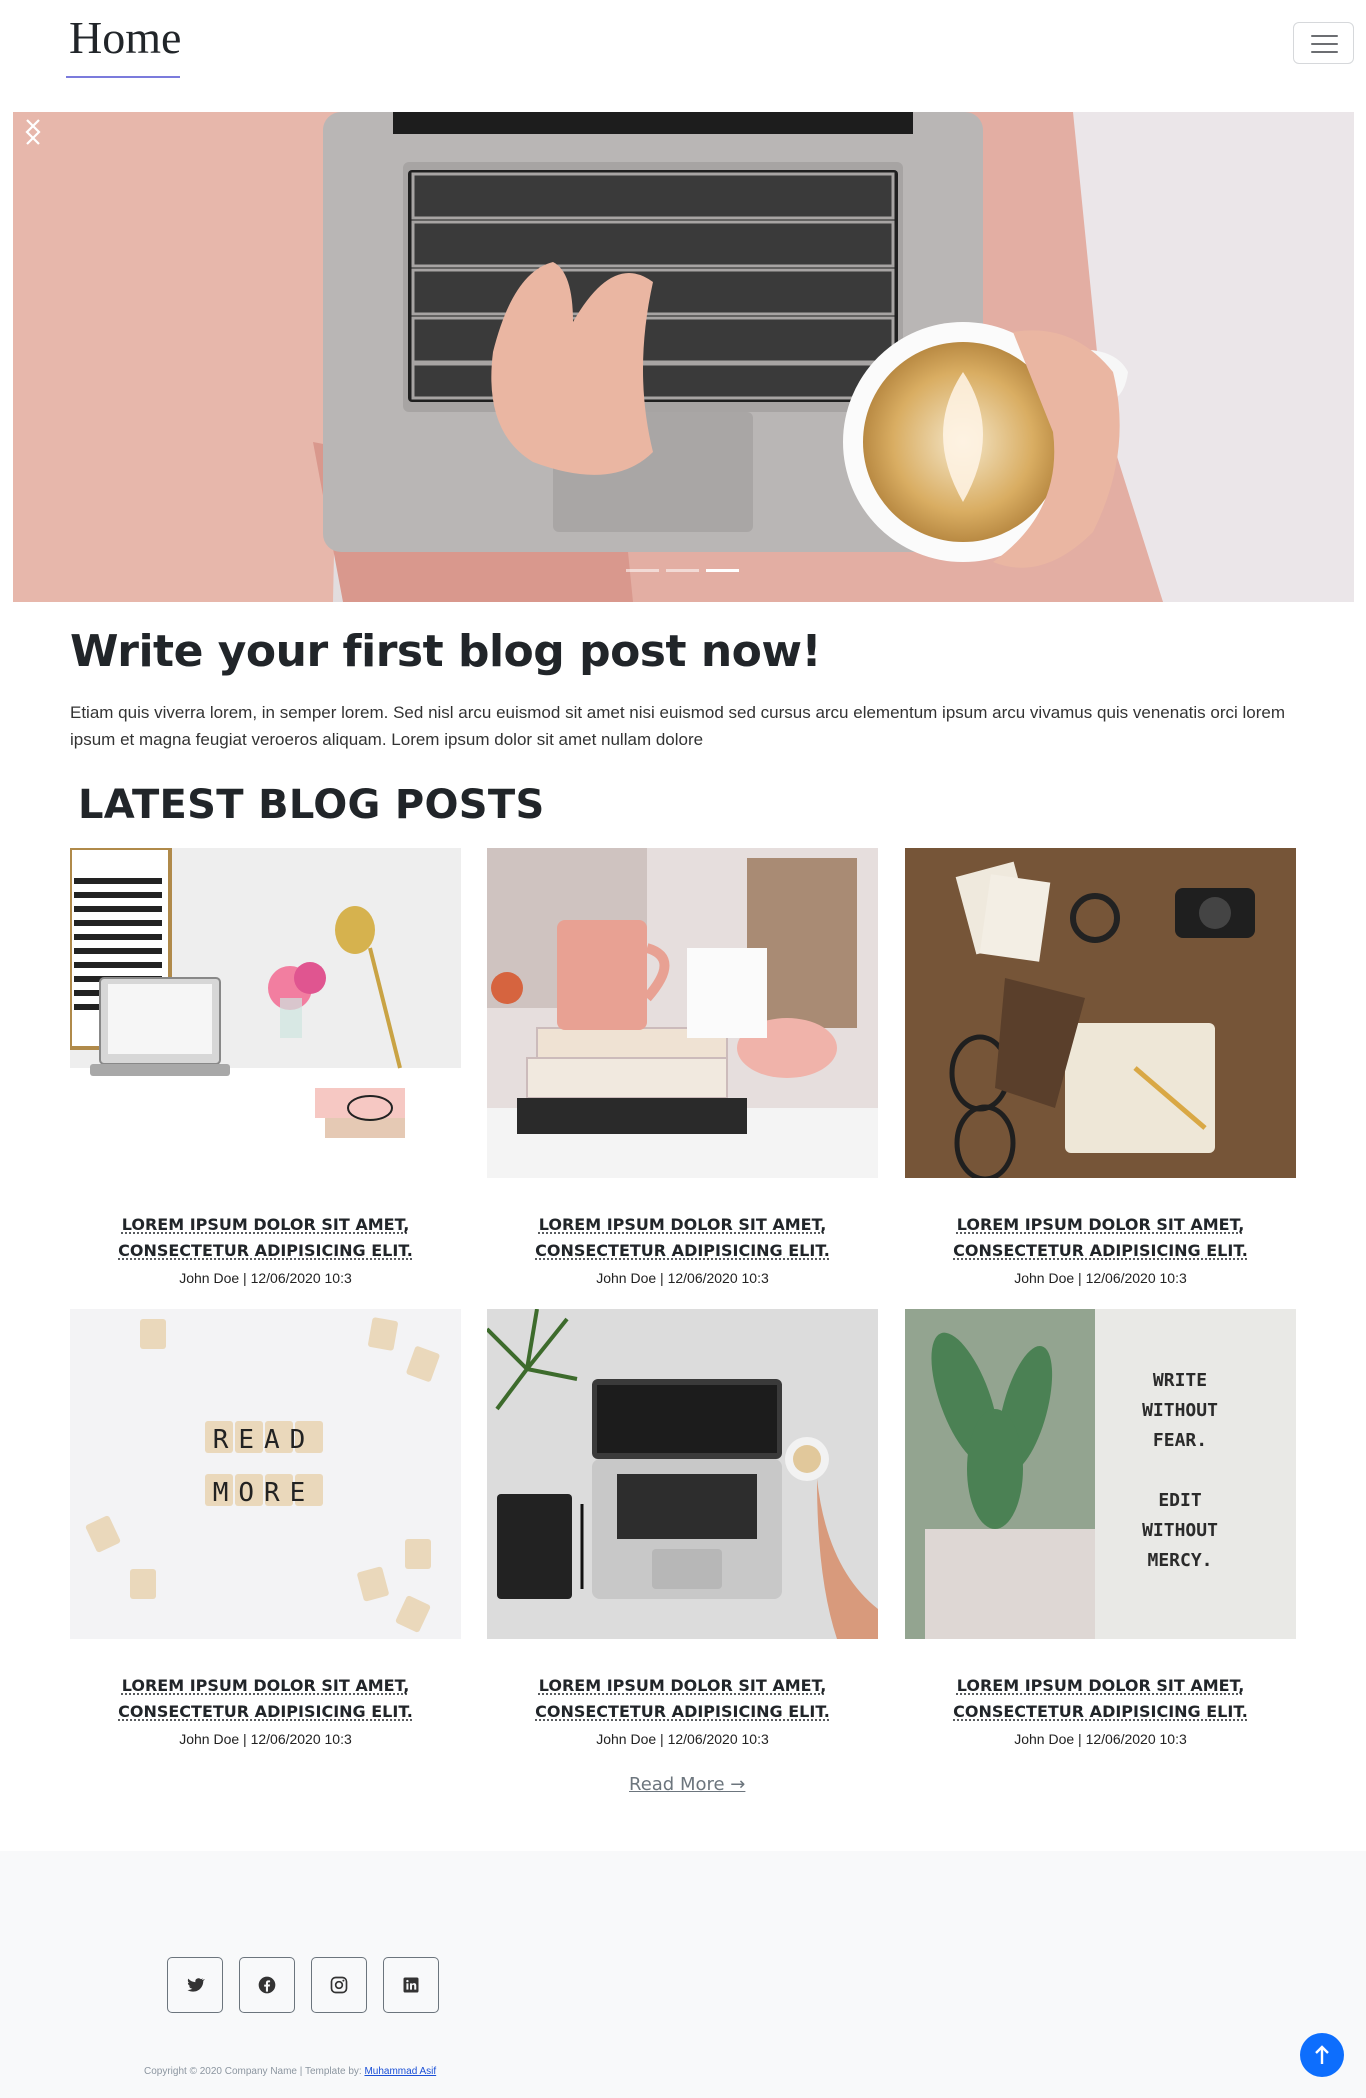 This screenshot has height=2098, width=1366. I want to click on chevron-right-icon, so click(33, 132).